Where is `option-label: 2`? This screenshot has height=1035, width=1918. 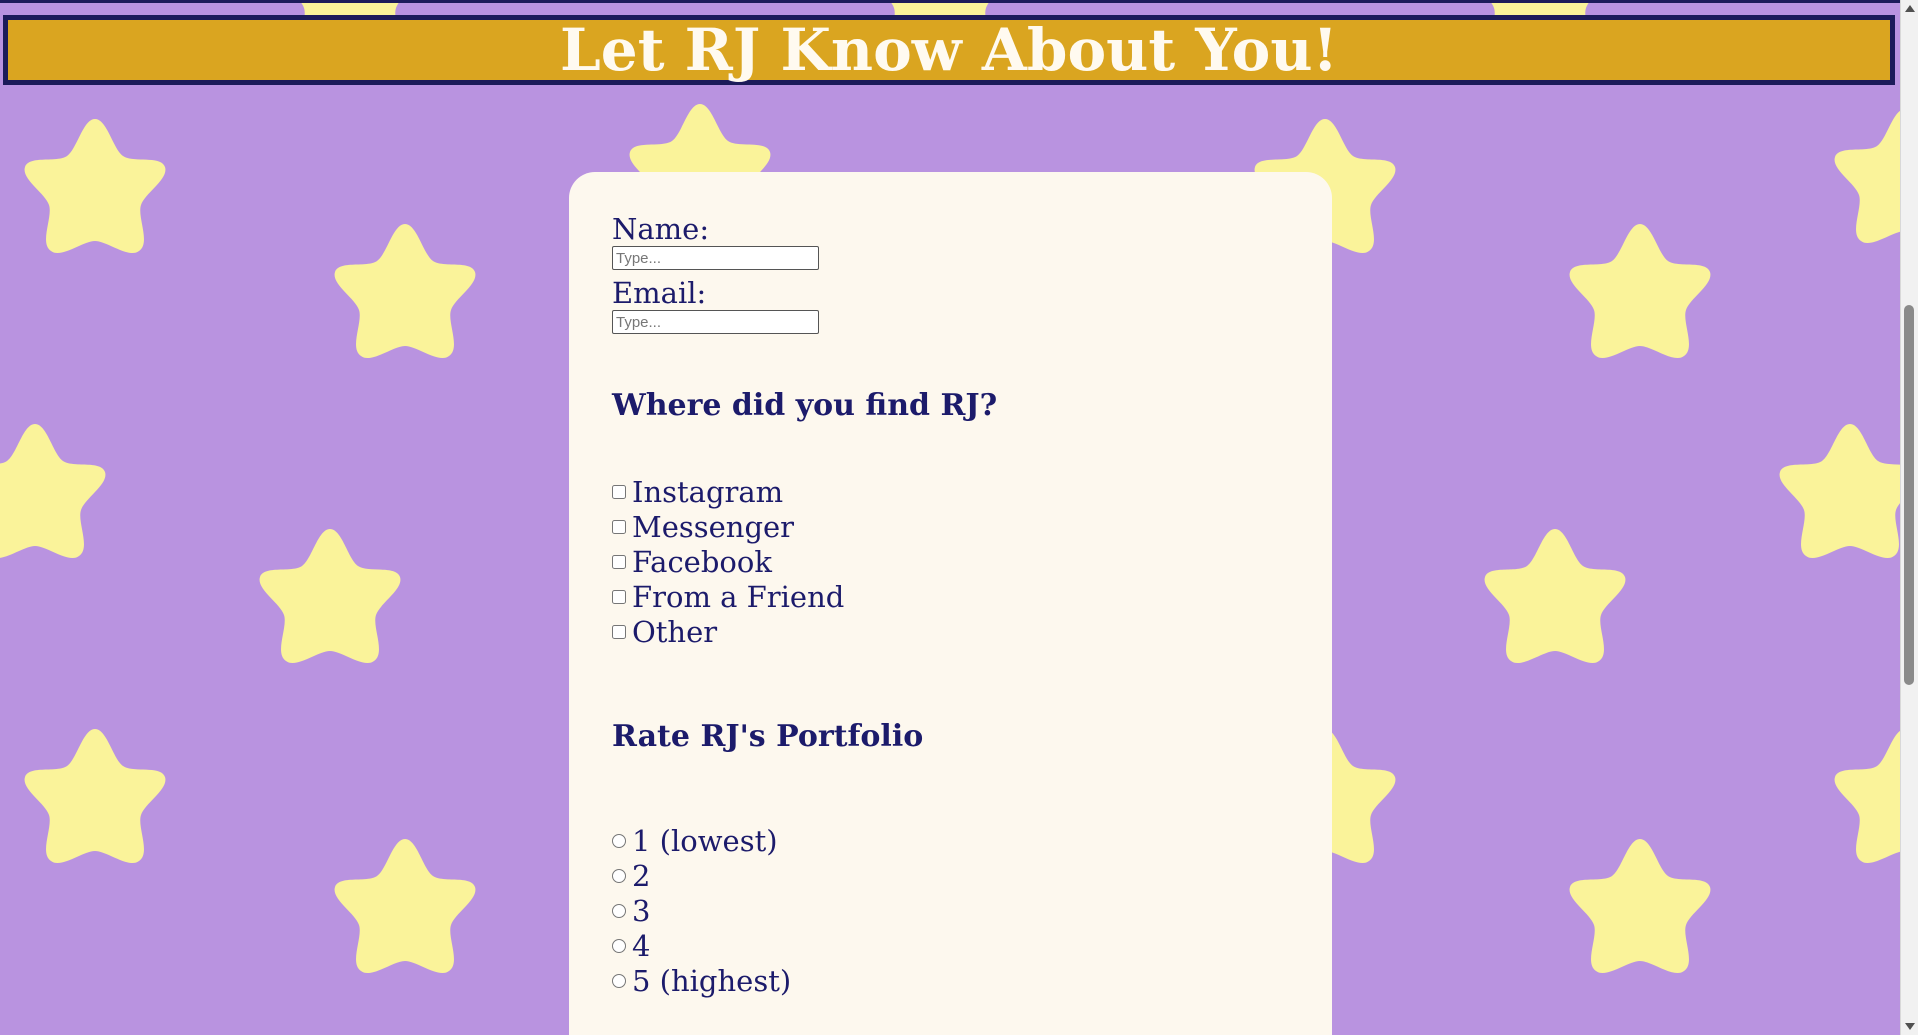 option-label: 2 is located at coordinates (641, 875).